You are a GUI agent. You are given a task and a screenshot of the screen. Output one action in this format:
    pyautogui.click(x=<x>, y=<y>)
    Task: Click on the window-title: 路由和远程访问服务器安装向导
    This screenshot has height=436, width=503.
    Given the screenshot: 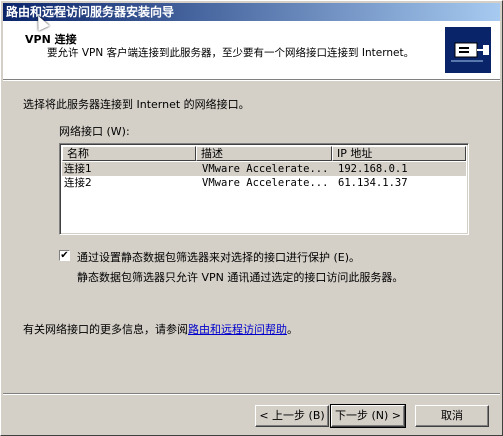 What is the action you would take?
    pyautogui.click(x=251, y=12)
    